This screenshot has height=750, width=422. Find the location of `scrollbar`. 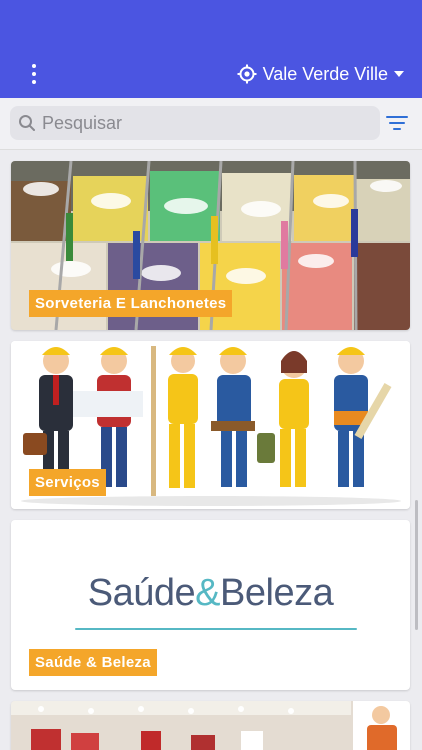

scrollbar is located at coordinates (416, 565).